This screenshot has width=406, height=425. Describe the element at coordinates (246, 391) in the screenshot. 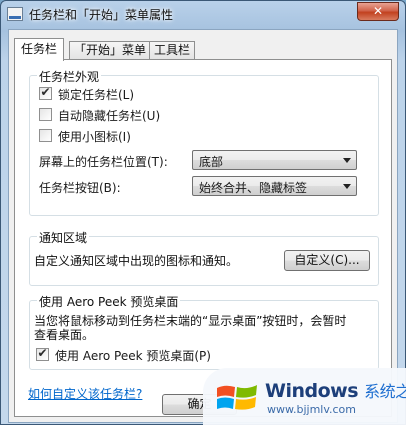

I see `logo-pane-green` at that location.